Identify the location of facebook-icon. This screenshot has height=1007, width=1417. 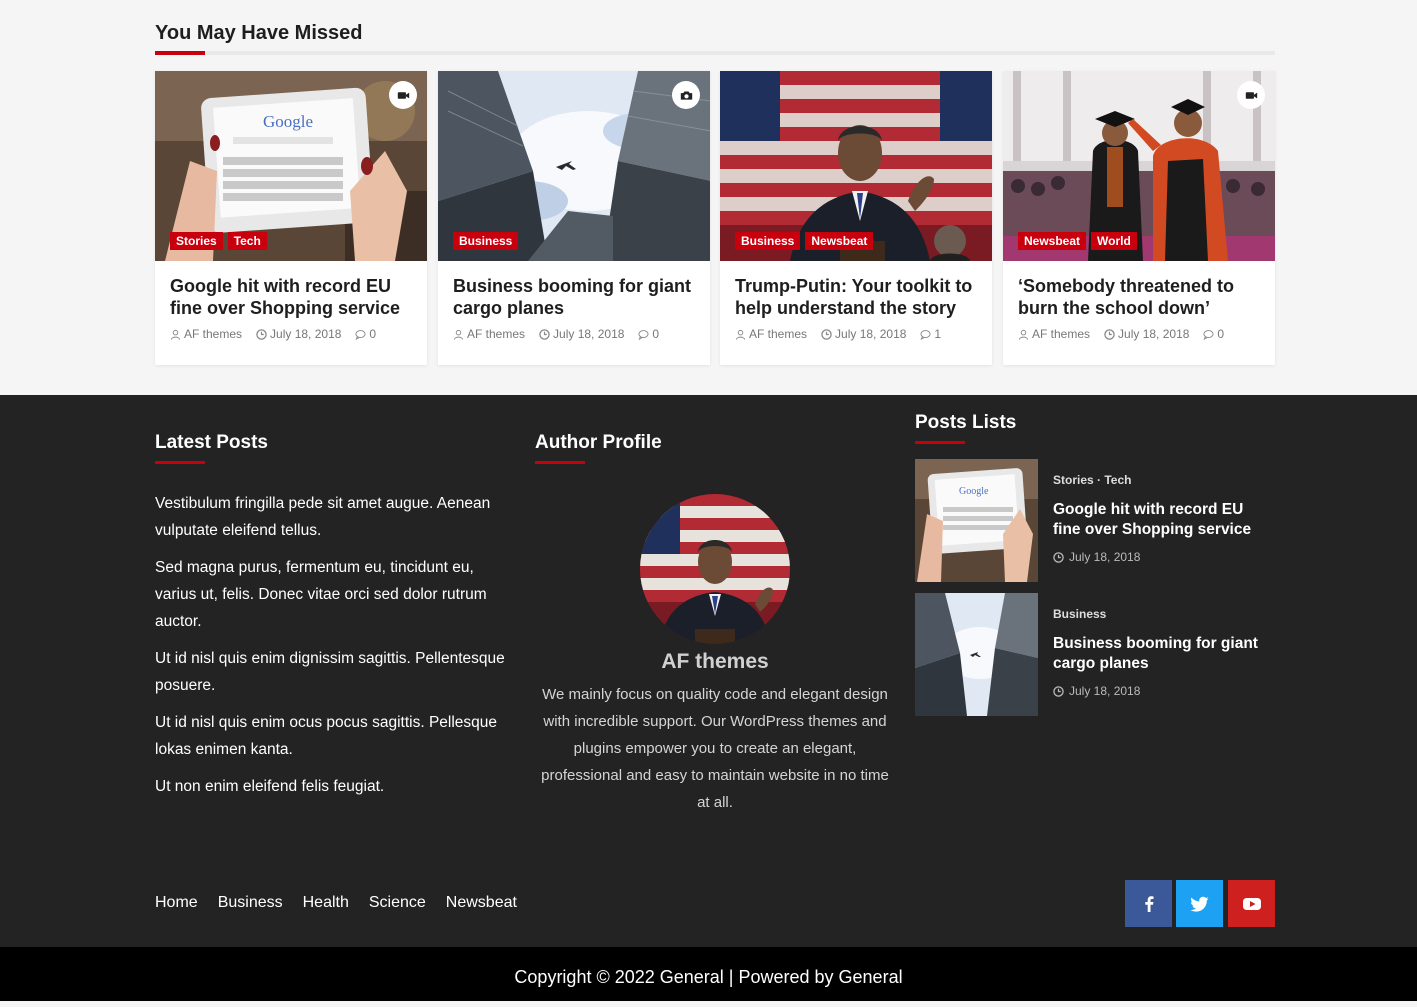
(1148, 903).